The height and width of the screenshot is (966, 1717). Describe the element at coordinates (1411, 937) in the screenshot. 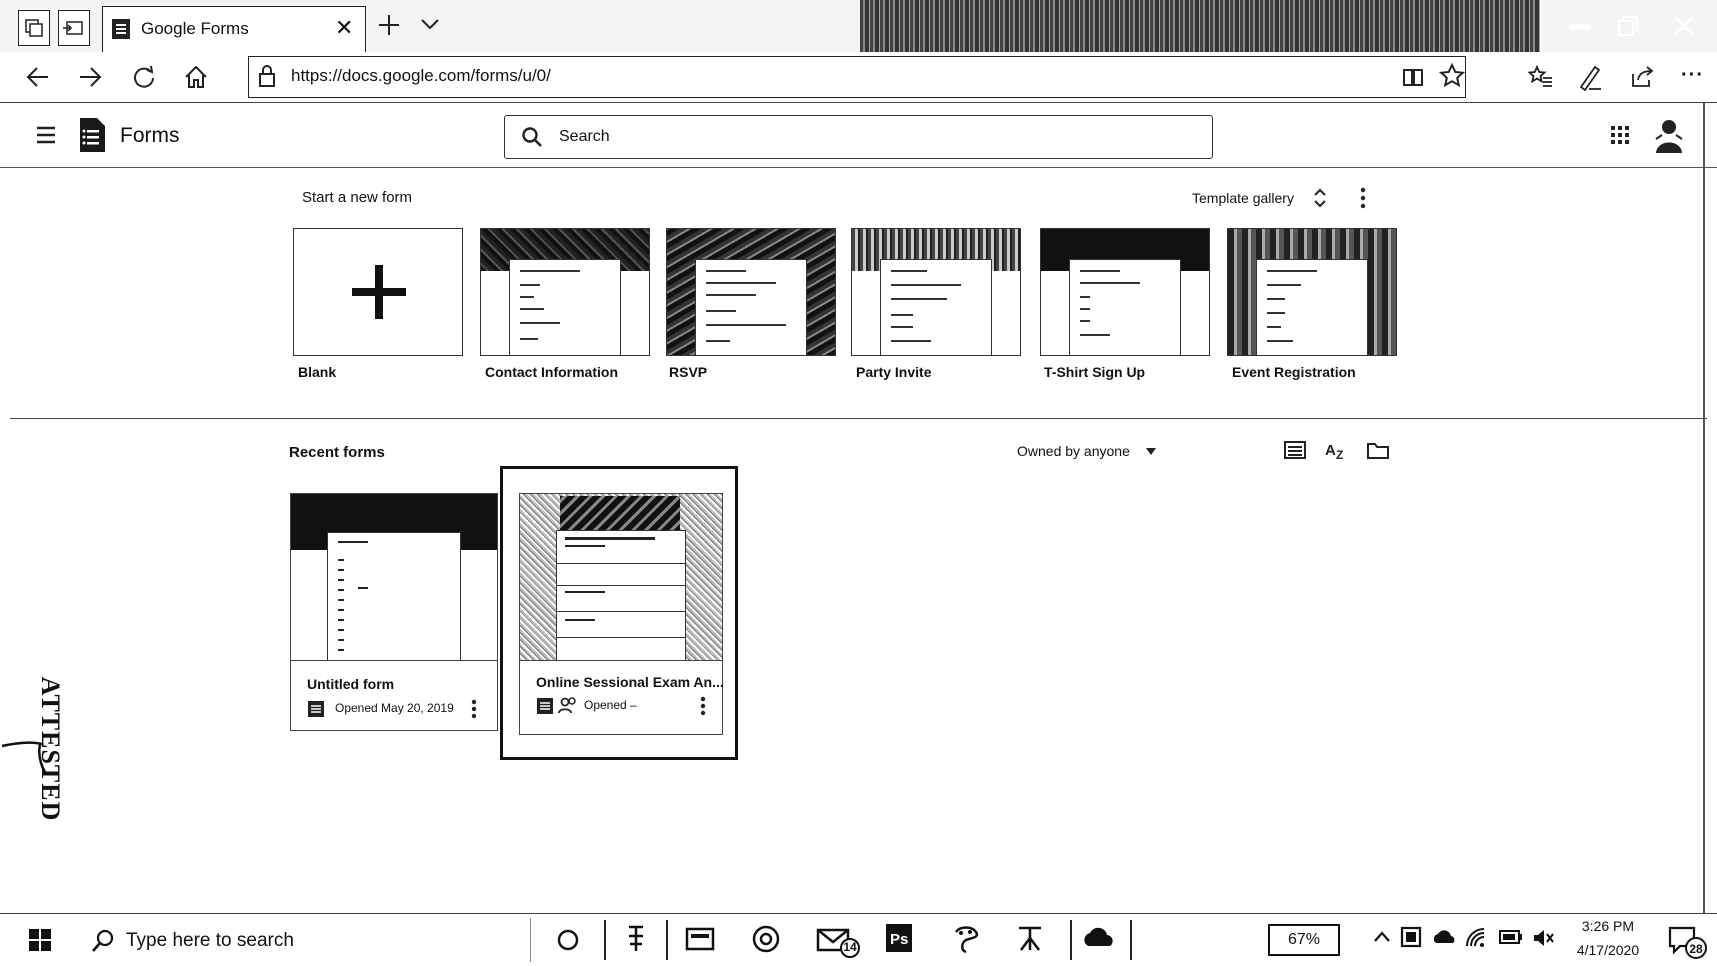

I see `tray-app-icon` at that location.